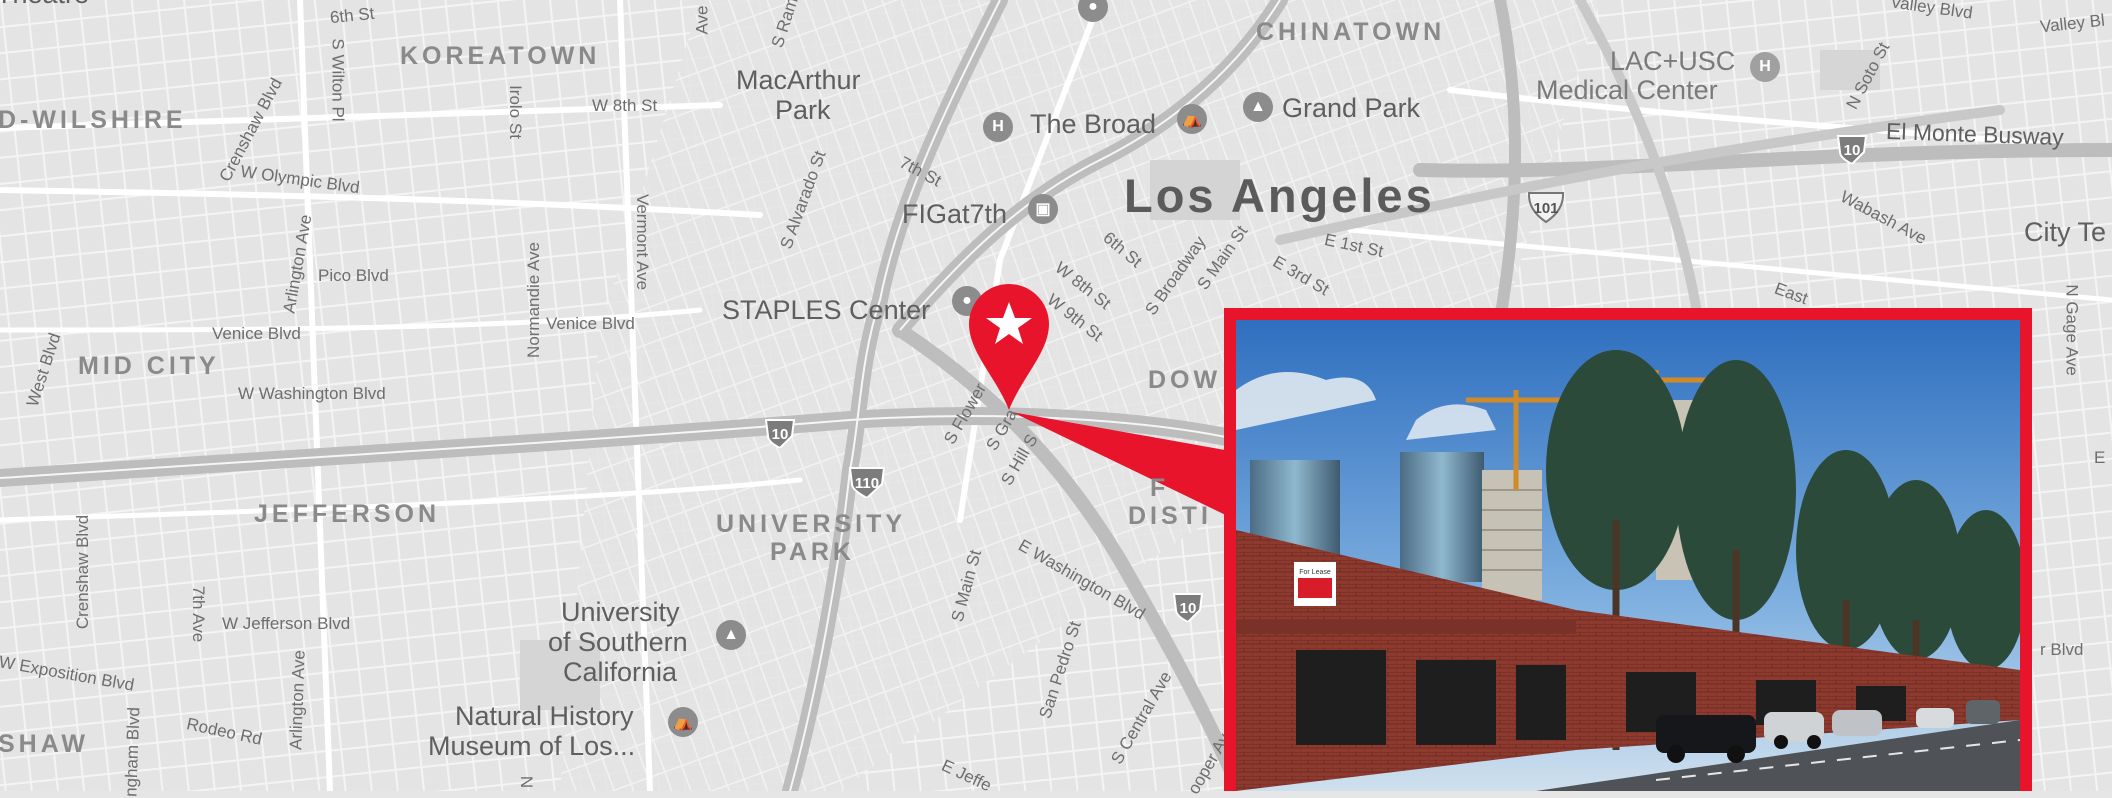  I want to click on street-label: Normandie Ave, so click(533, 300).